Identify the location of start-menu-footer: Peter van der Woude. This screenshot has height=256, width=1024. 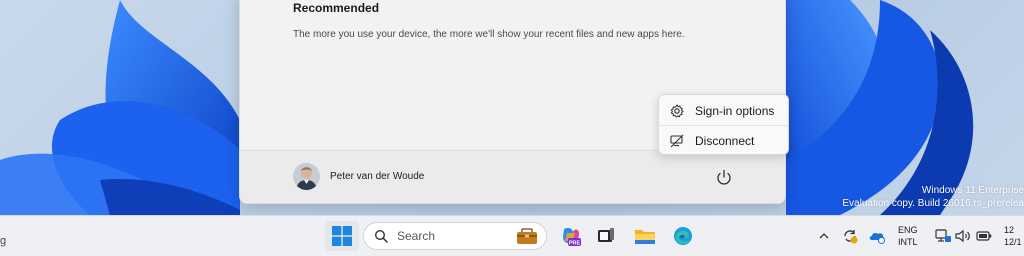
(512, 176).